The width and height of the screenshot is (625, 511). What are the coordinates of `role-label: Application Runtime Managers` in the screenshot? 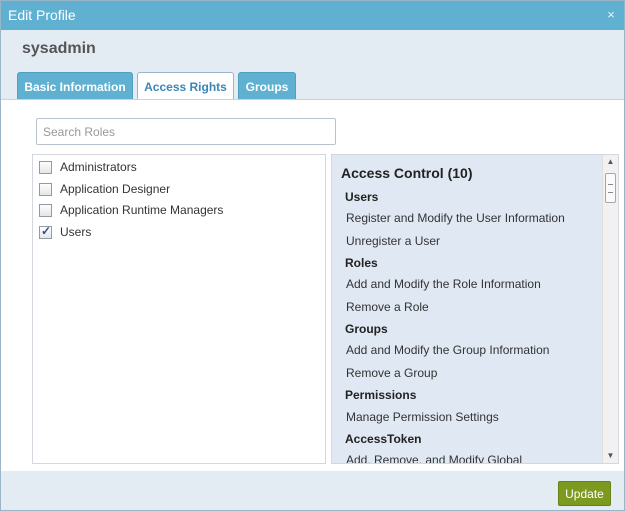 It's located at (142, 210).